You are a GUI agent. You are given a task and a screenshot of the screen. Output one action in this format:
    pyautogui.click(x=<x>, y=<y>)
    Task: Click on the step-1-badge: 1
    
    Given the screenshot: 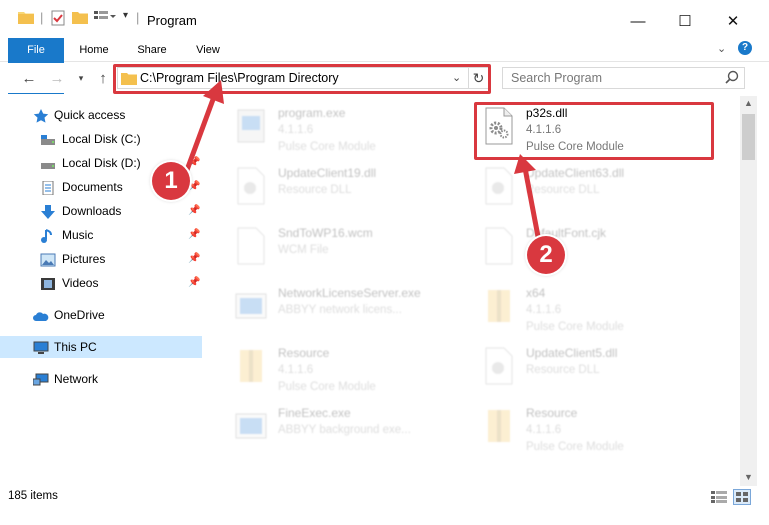 What is the action you would take?
    pyautogui.click(x=171, y=181)
    